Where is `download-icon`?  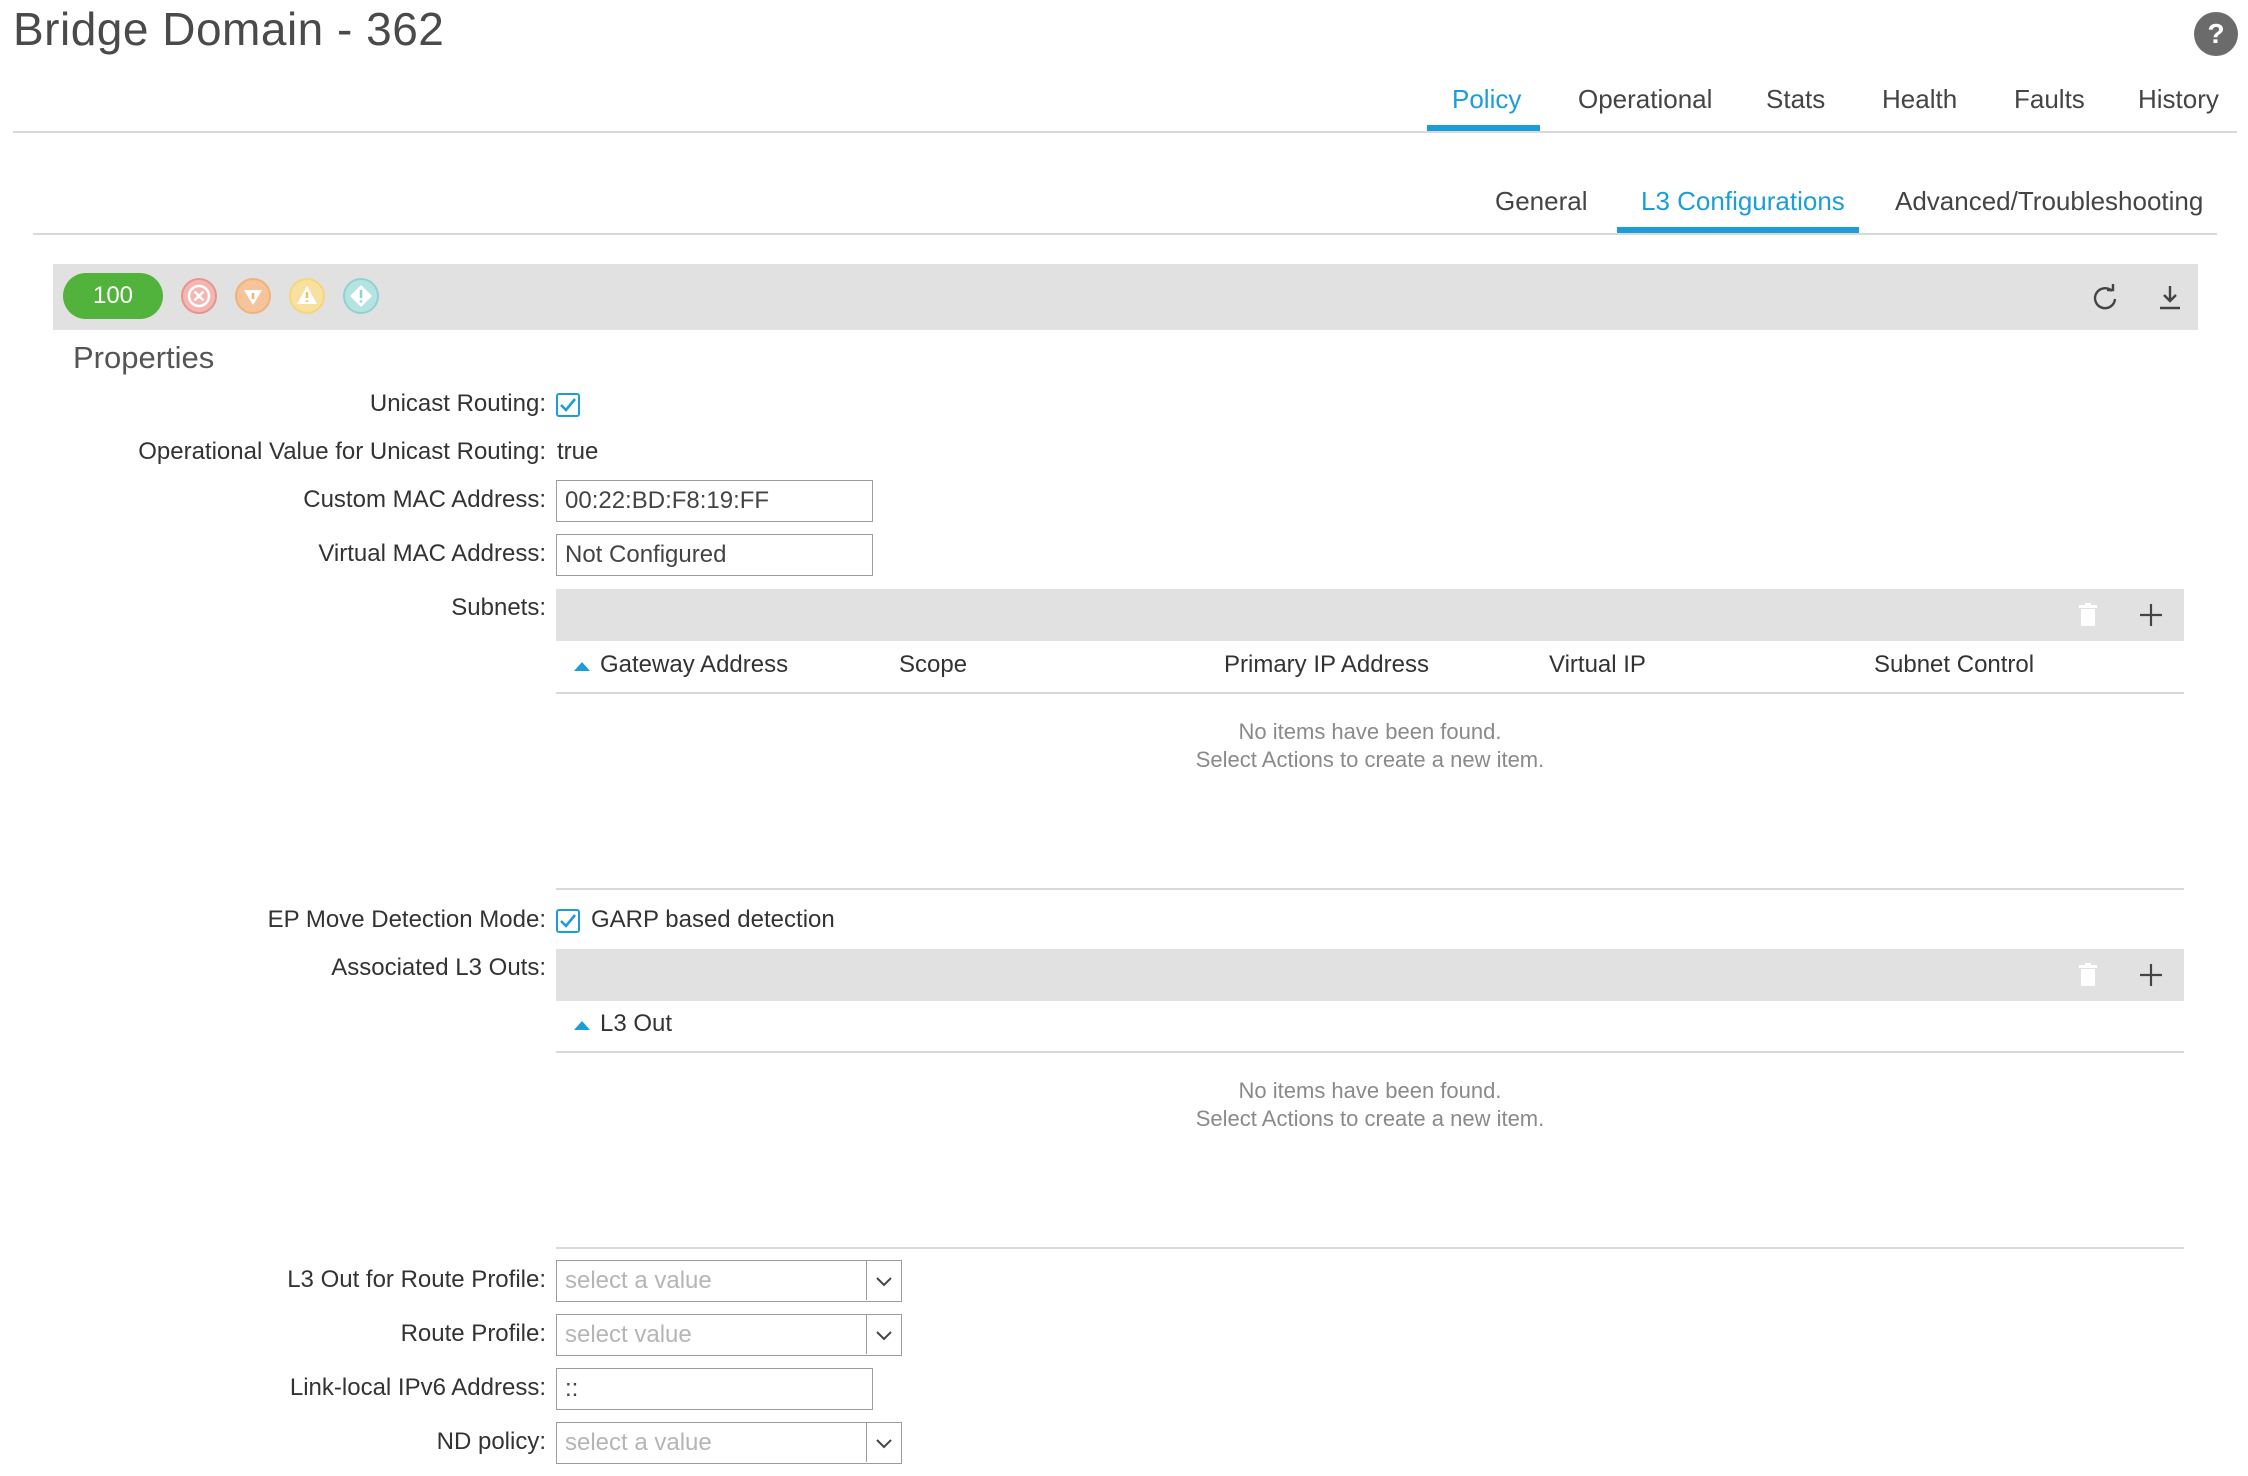 download-icon is located at coordinates (2170, 297).